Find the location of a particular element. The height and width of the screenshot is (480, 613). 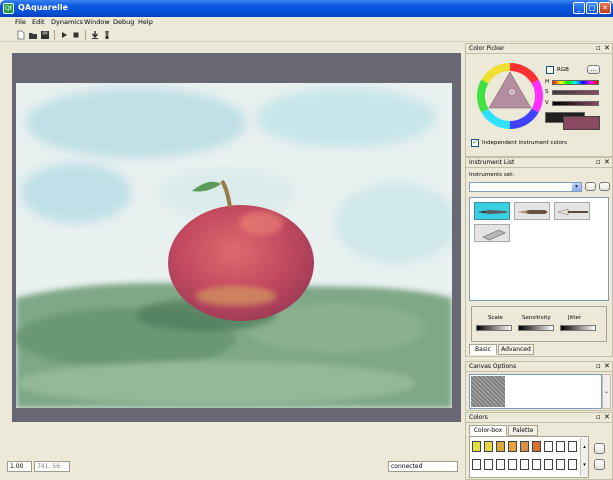

paper-texture-thumbnail is located at coordinates (488, 391).